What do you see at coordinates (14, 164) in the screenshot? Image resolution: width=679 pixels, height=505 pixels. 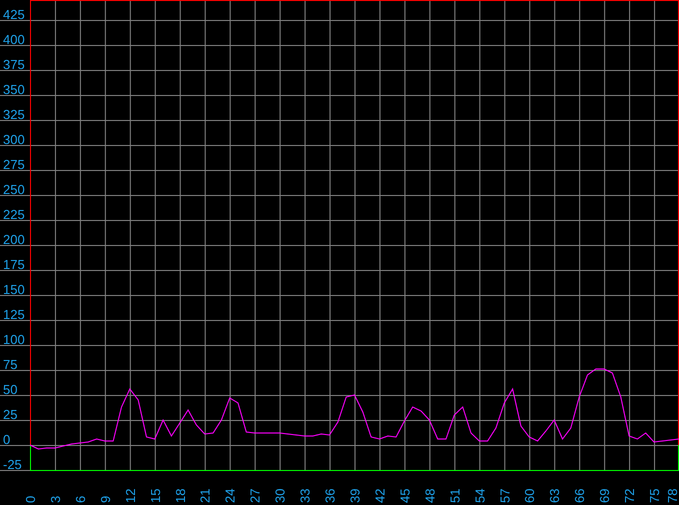 I see `y-axis-label: 275` at bounding box center [14, 164].